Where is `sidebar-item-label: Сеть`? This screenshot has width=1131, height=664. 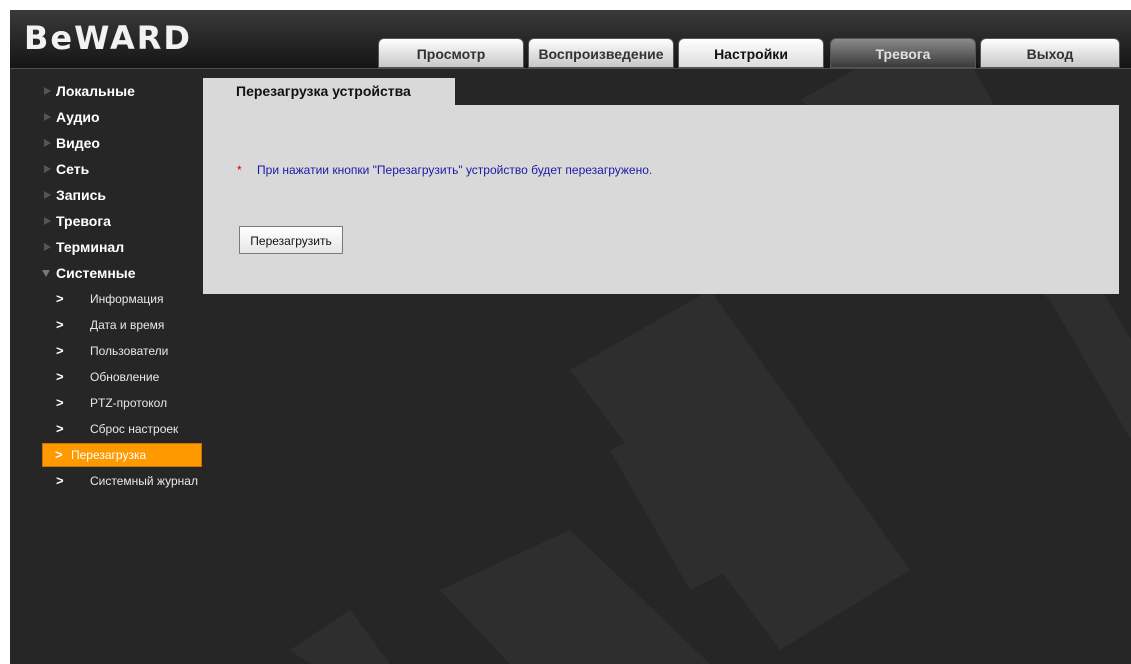 sidebar-item-label: Сеть is located at coordinates (73, 169).